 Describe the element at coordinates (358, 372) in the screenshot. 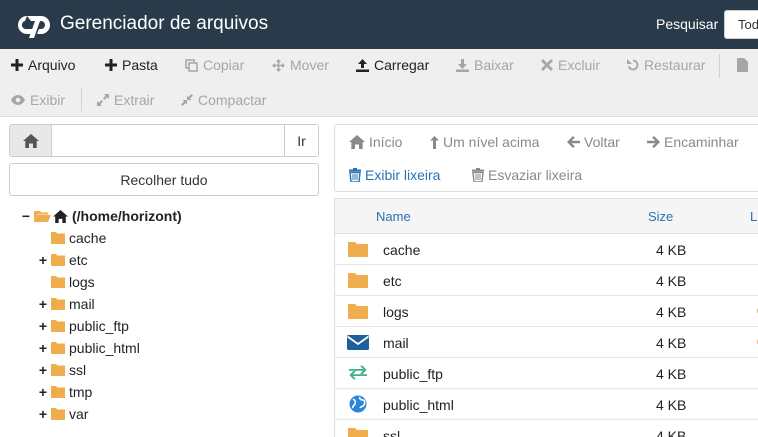

I see `transfer-icon` at that location.